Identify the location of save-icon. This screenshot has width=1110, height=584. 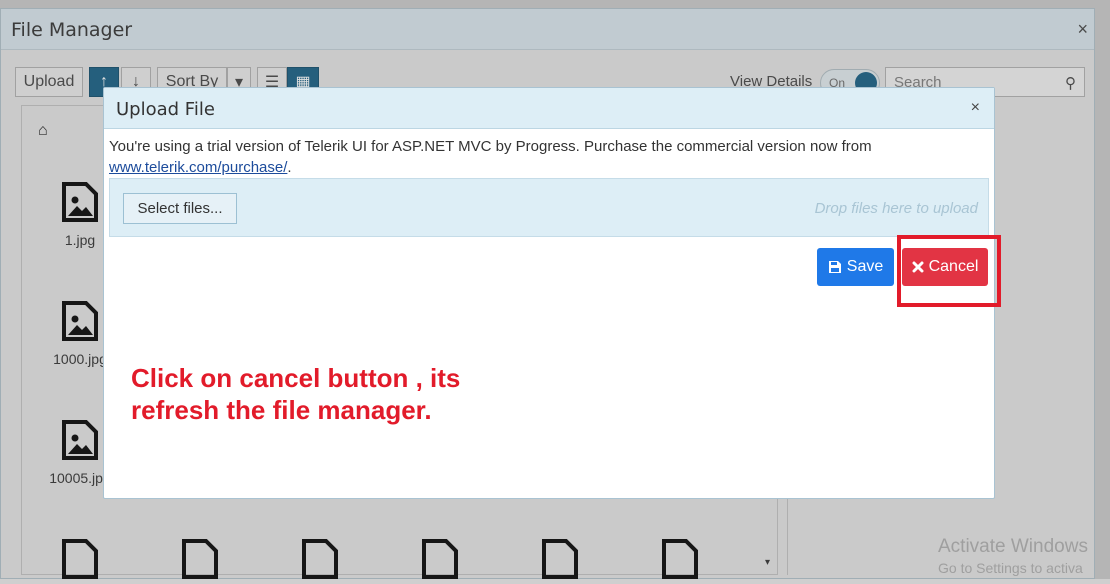
(834, 267).